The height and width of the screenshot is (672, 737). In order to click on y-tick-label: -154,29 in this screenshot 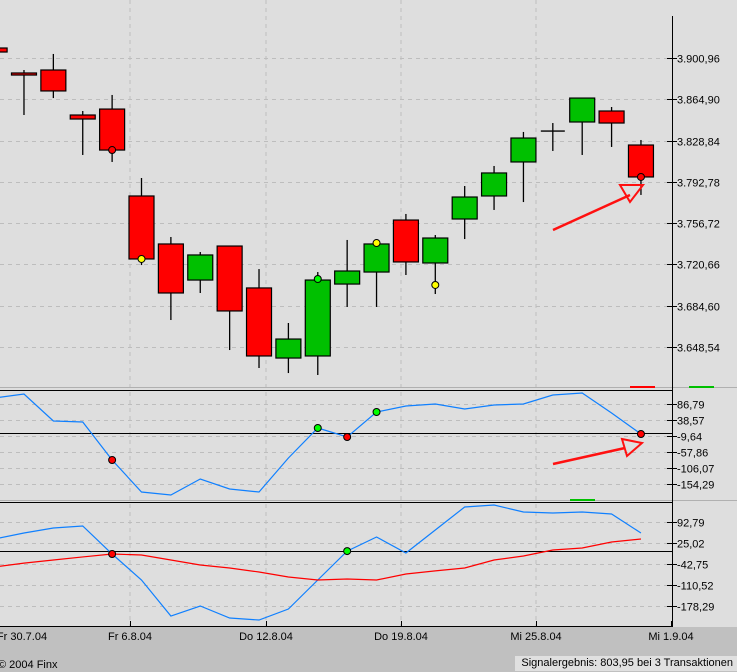, I will do `click(695, 486)`.